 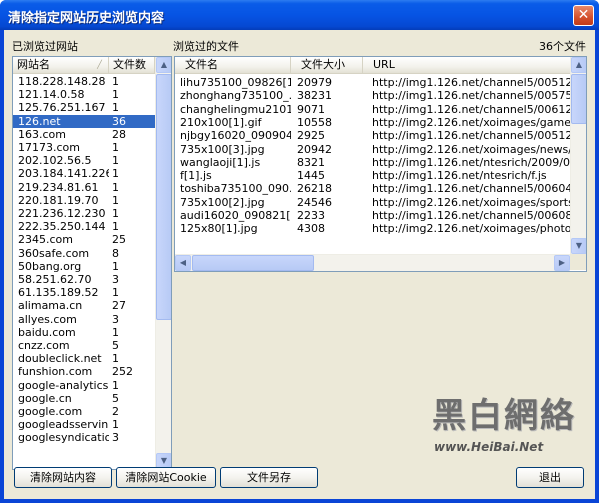 I want to click on files-horizontal-scrollbar: ◀ ▶, so click(x=372, y=262).